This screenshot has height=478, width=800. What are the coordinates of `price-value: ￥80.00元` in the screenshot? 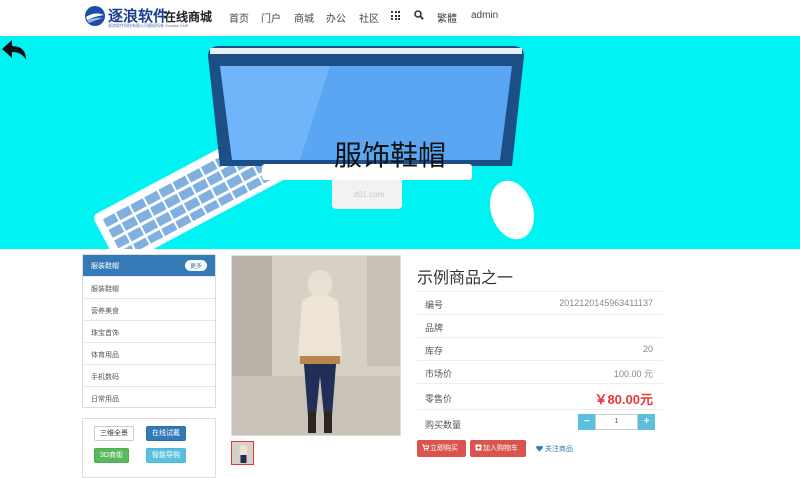 It's located at (623, 399).